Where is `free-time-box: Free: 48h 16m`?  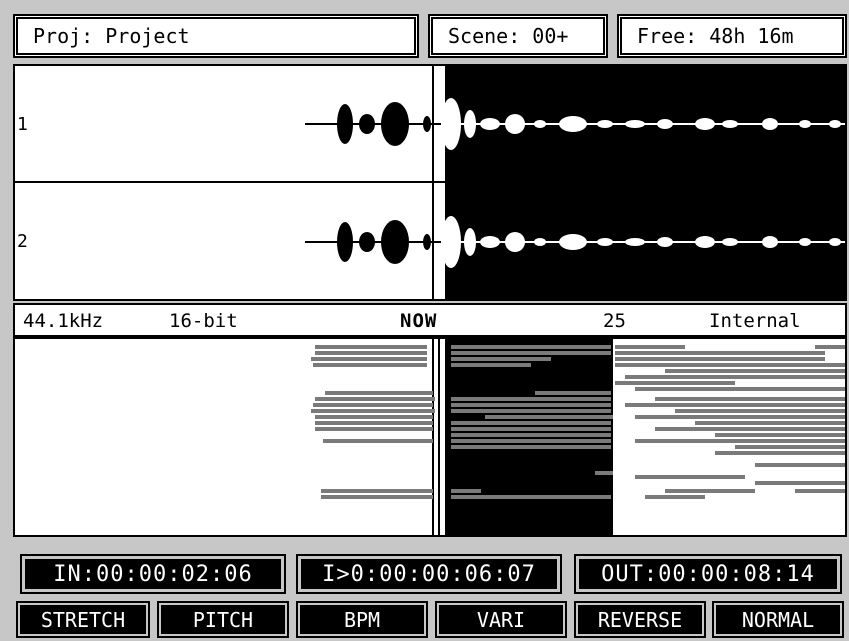 free-time-box: Free: 48h 16m is located at coordinates (732, 36).